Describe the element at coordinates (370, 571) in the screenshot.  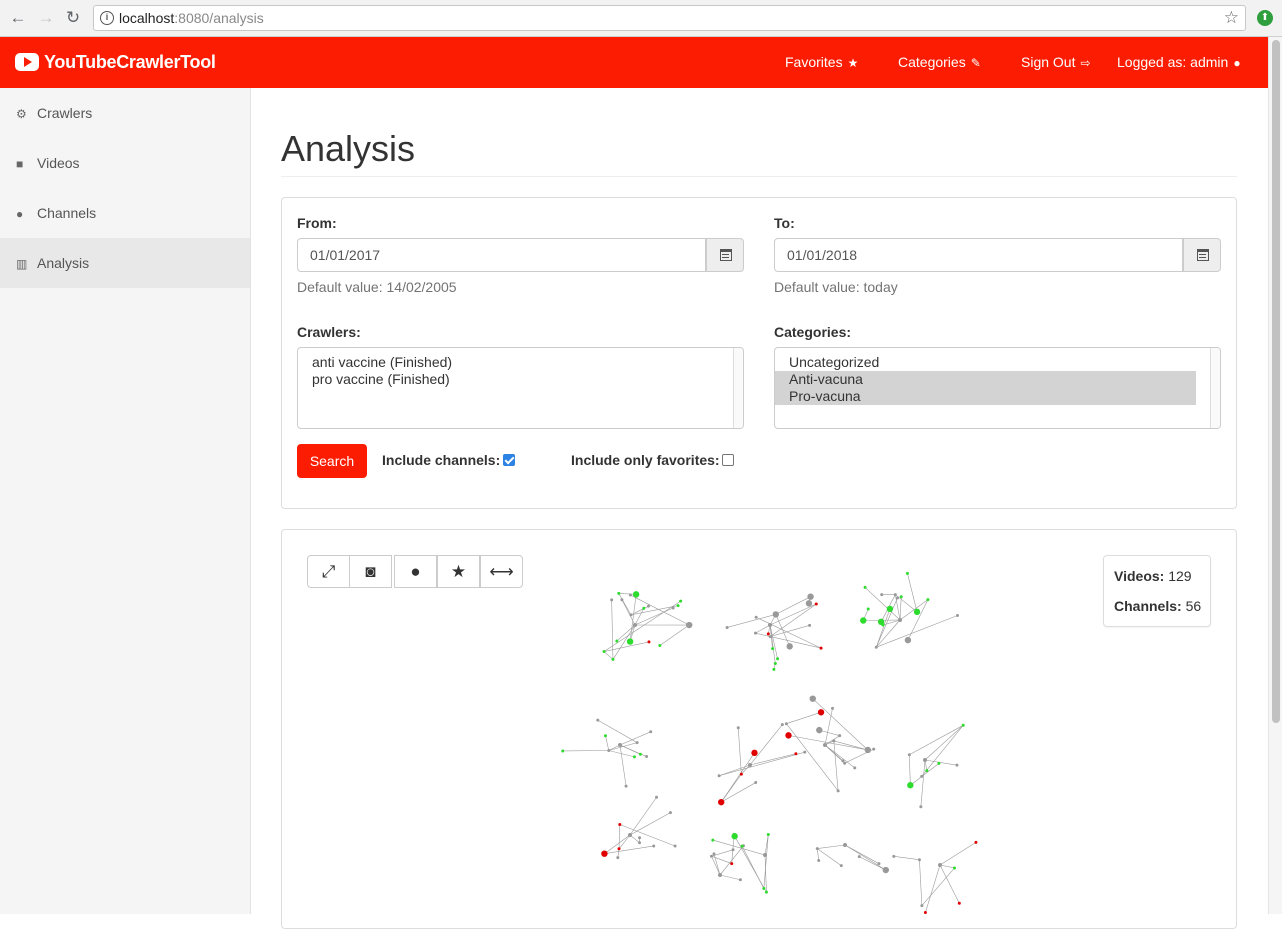
I see `camera-icon: ◙` at that location.